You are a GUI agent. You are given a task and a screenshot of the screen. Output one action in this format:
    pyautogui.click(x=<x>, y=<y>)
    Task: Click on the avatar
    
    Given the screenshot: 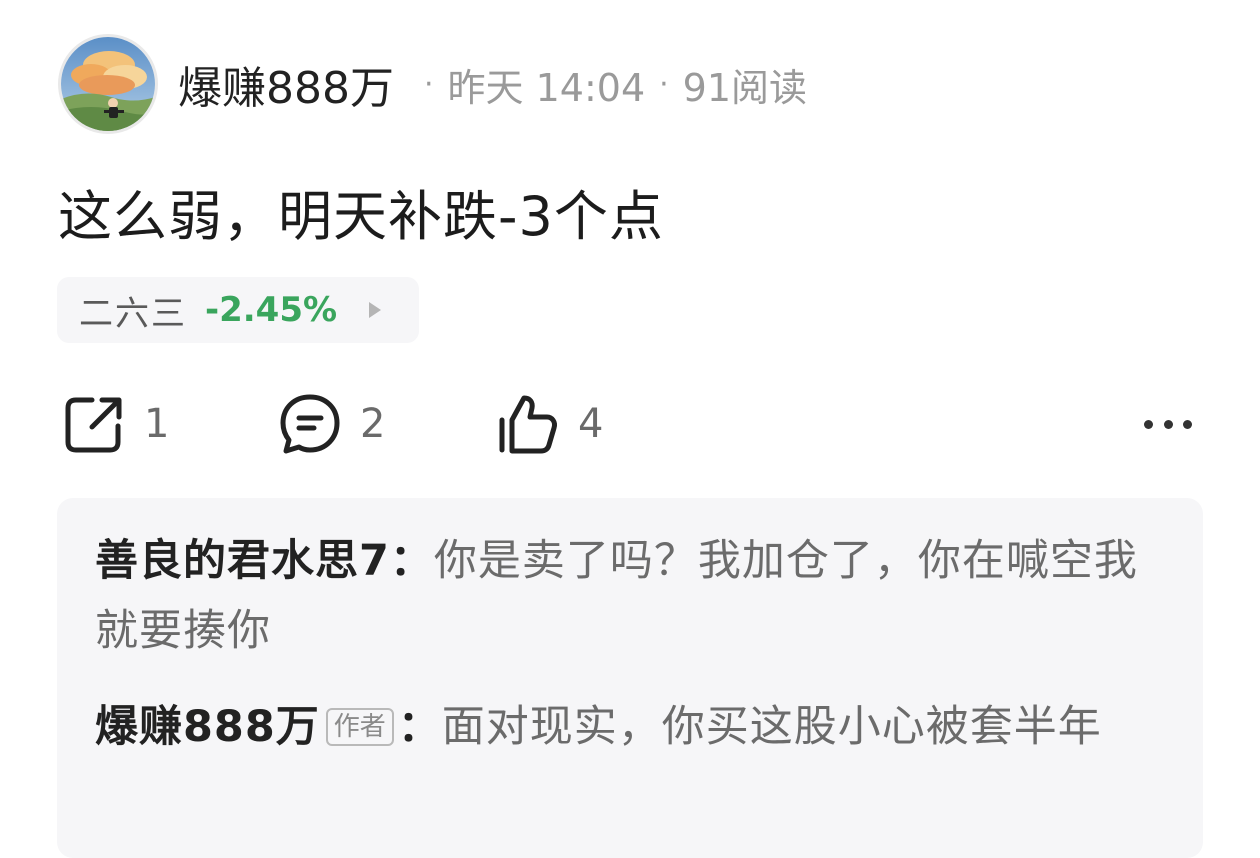 What is the action you would take?
    pyautogui.click(x=108, y=84)
    